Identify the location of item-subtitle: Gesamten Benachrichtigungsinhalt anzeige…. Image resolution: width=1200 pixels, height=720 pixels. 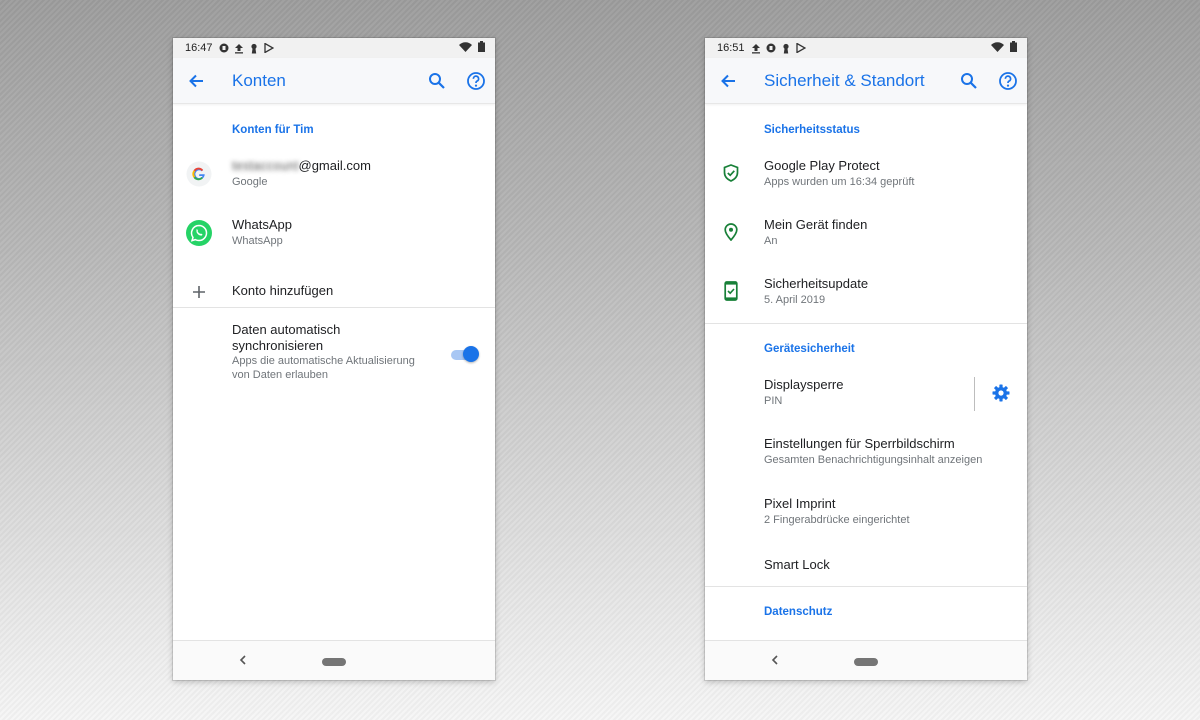
(873, 460).